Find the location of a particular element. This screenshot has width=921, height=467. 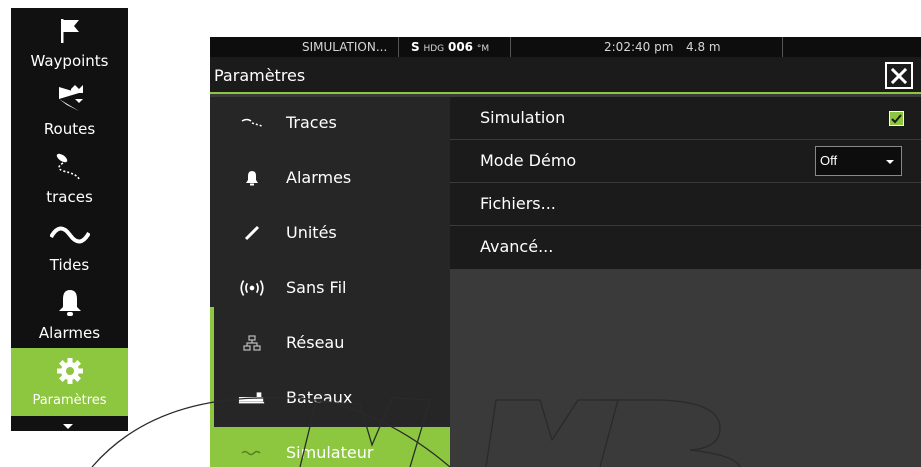

menu-item-label: Waypoints is located at coordinates (69, 61).